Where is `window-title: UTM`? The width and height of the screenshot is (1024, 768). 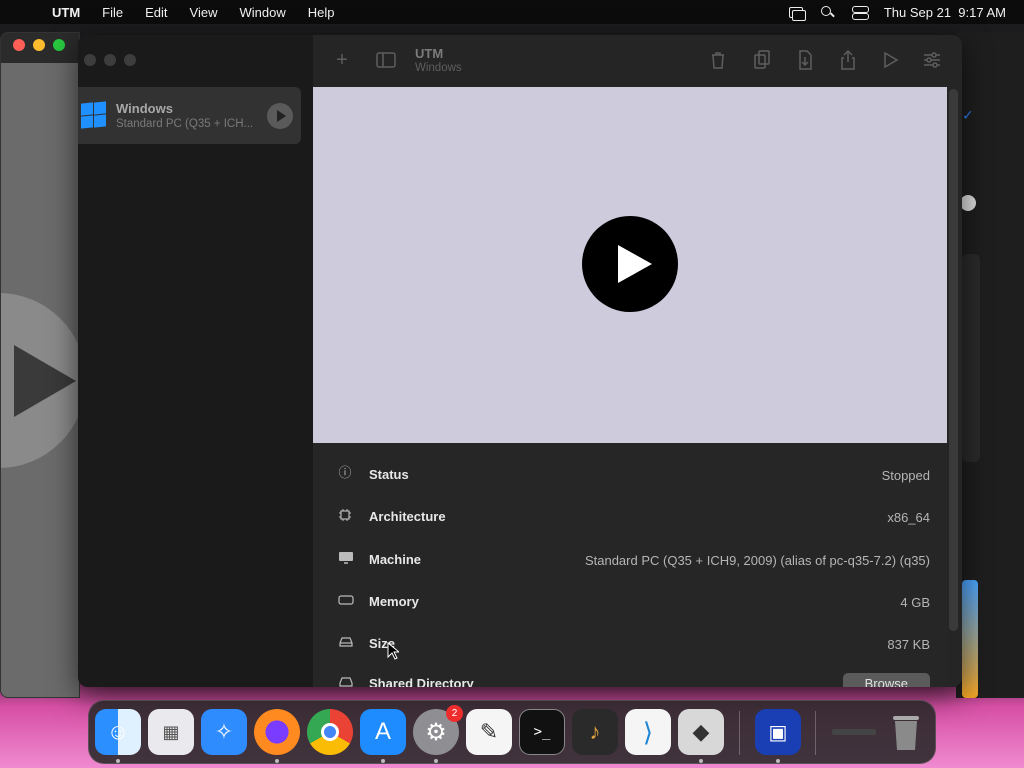 window-title: UTM is located at coordinates (429, 53).